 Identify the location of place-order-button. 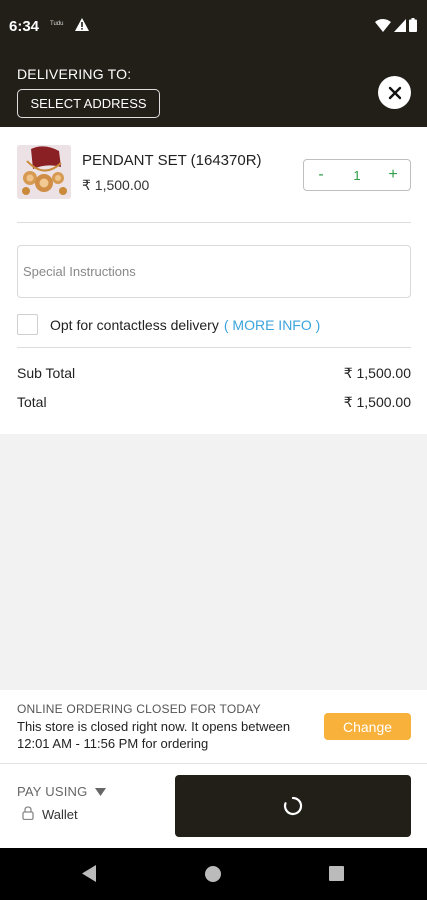
(293, 806).